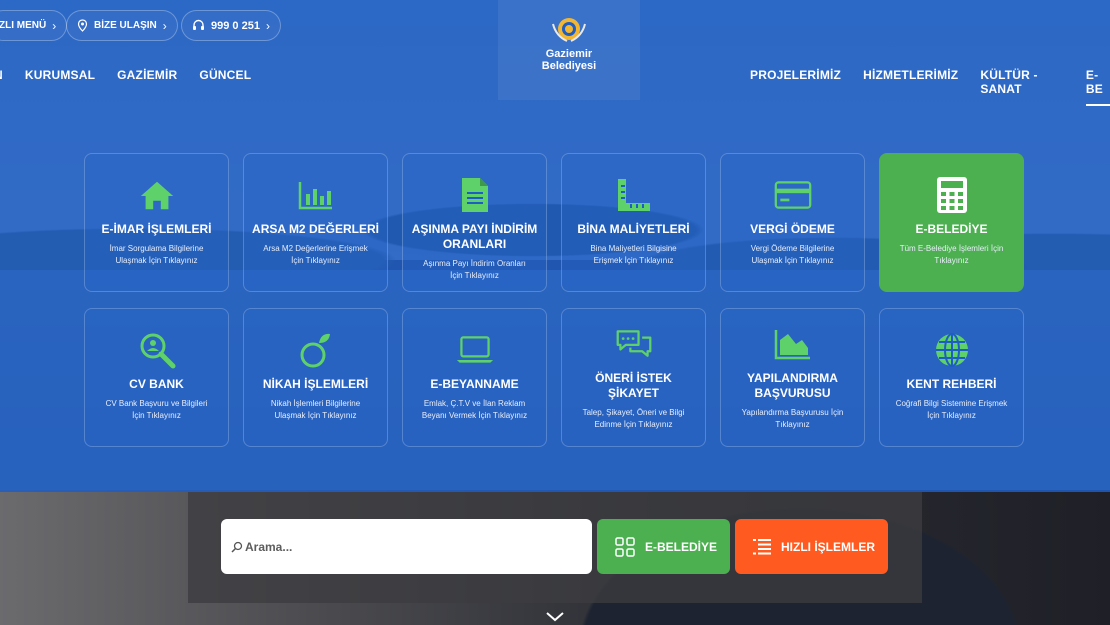  What do you see at coordinates (951, 229) in the screenshot?
I see `card-title: E-BELEDİYE` at bounding box center [951, 229].